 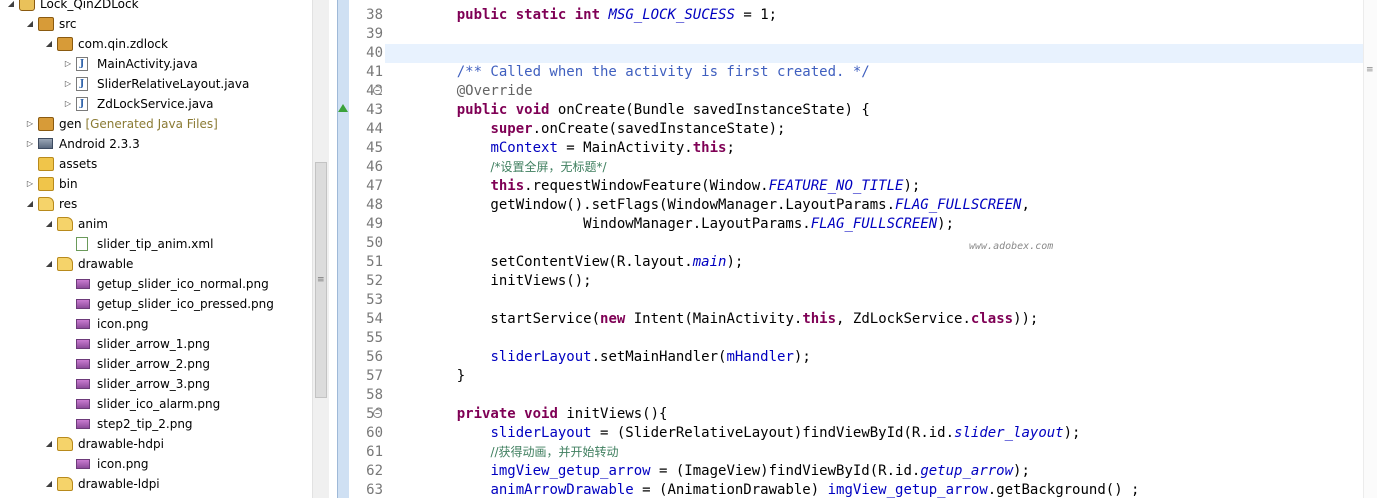 I want to click on explorer-scrollbar: ≡, so click(x=320, y=249).